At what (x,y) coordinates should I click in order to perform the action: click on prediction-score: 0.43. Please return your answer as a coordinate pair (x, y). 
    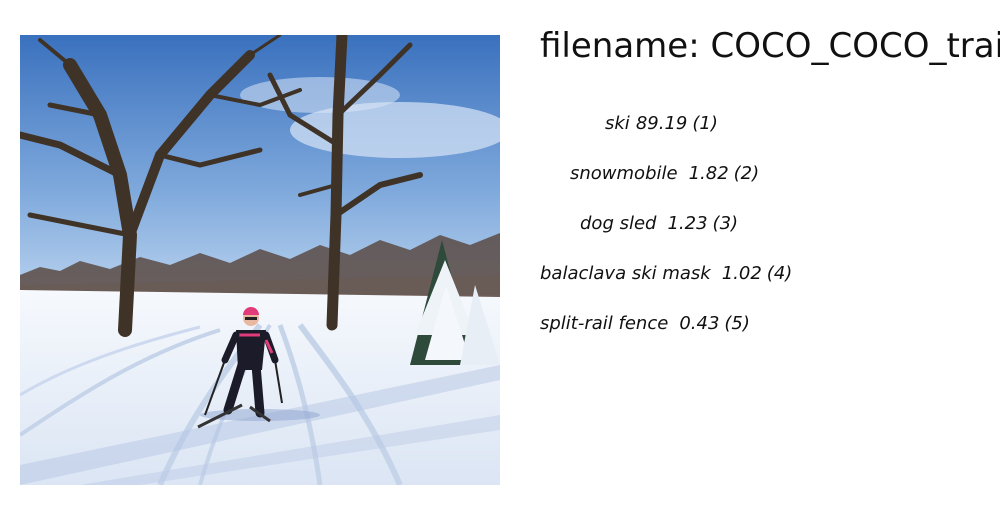
    Looking at the image, I should click on (699, 323).